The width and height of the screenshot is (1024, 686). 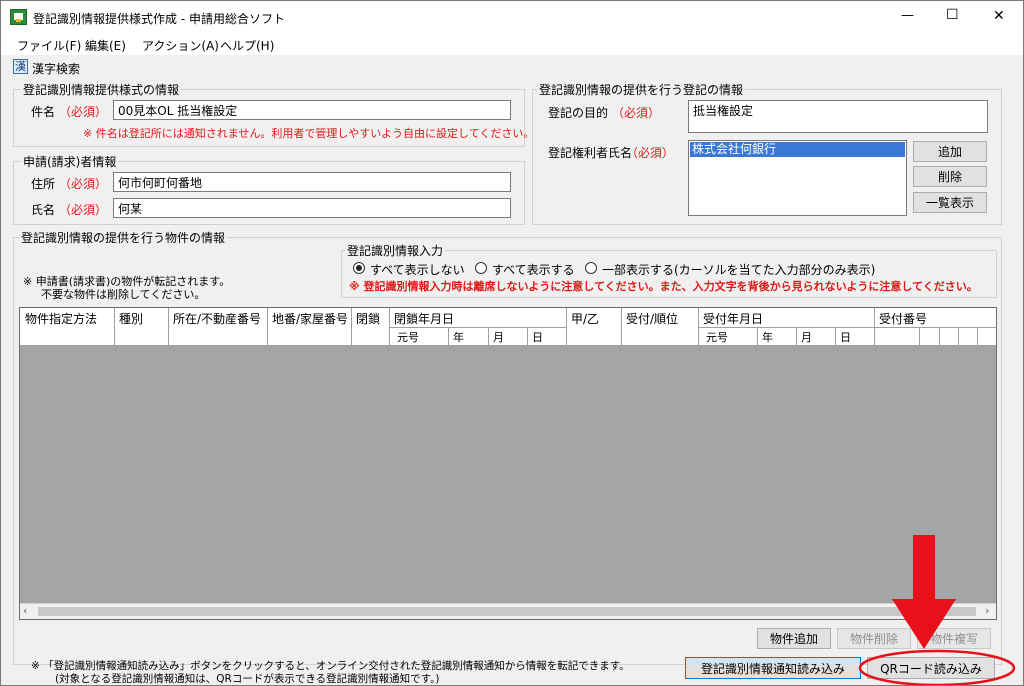 I want to click on add-property-button: 物件追加, so click(x=794, y=638).